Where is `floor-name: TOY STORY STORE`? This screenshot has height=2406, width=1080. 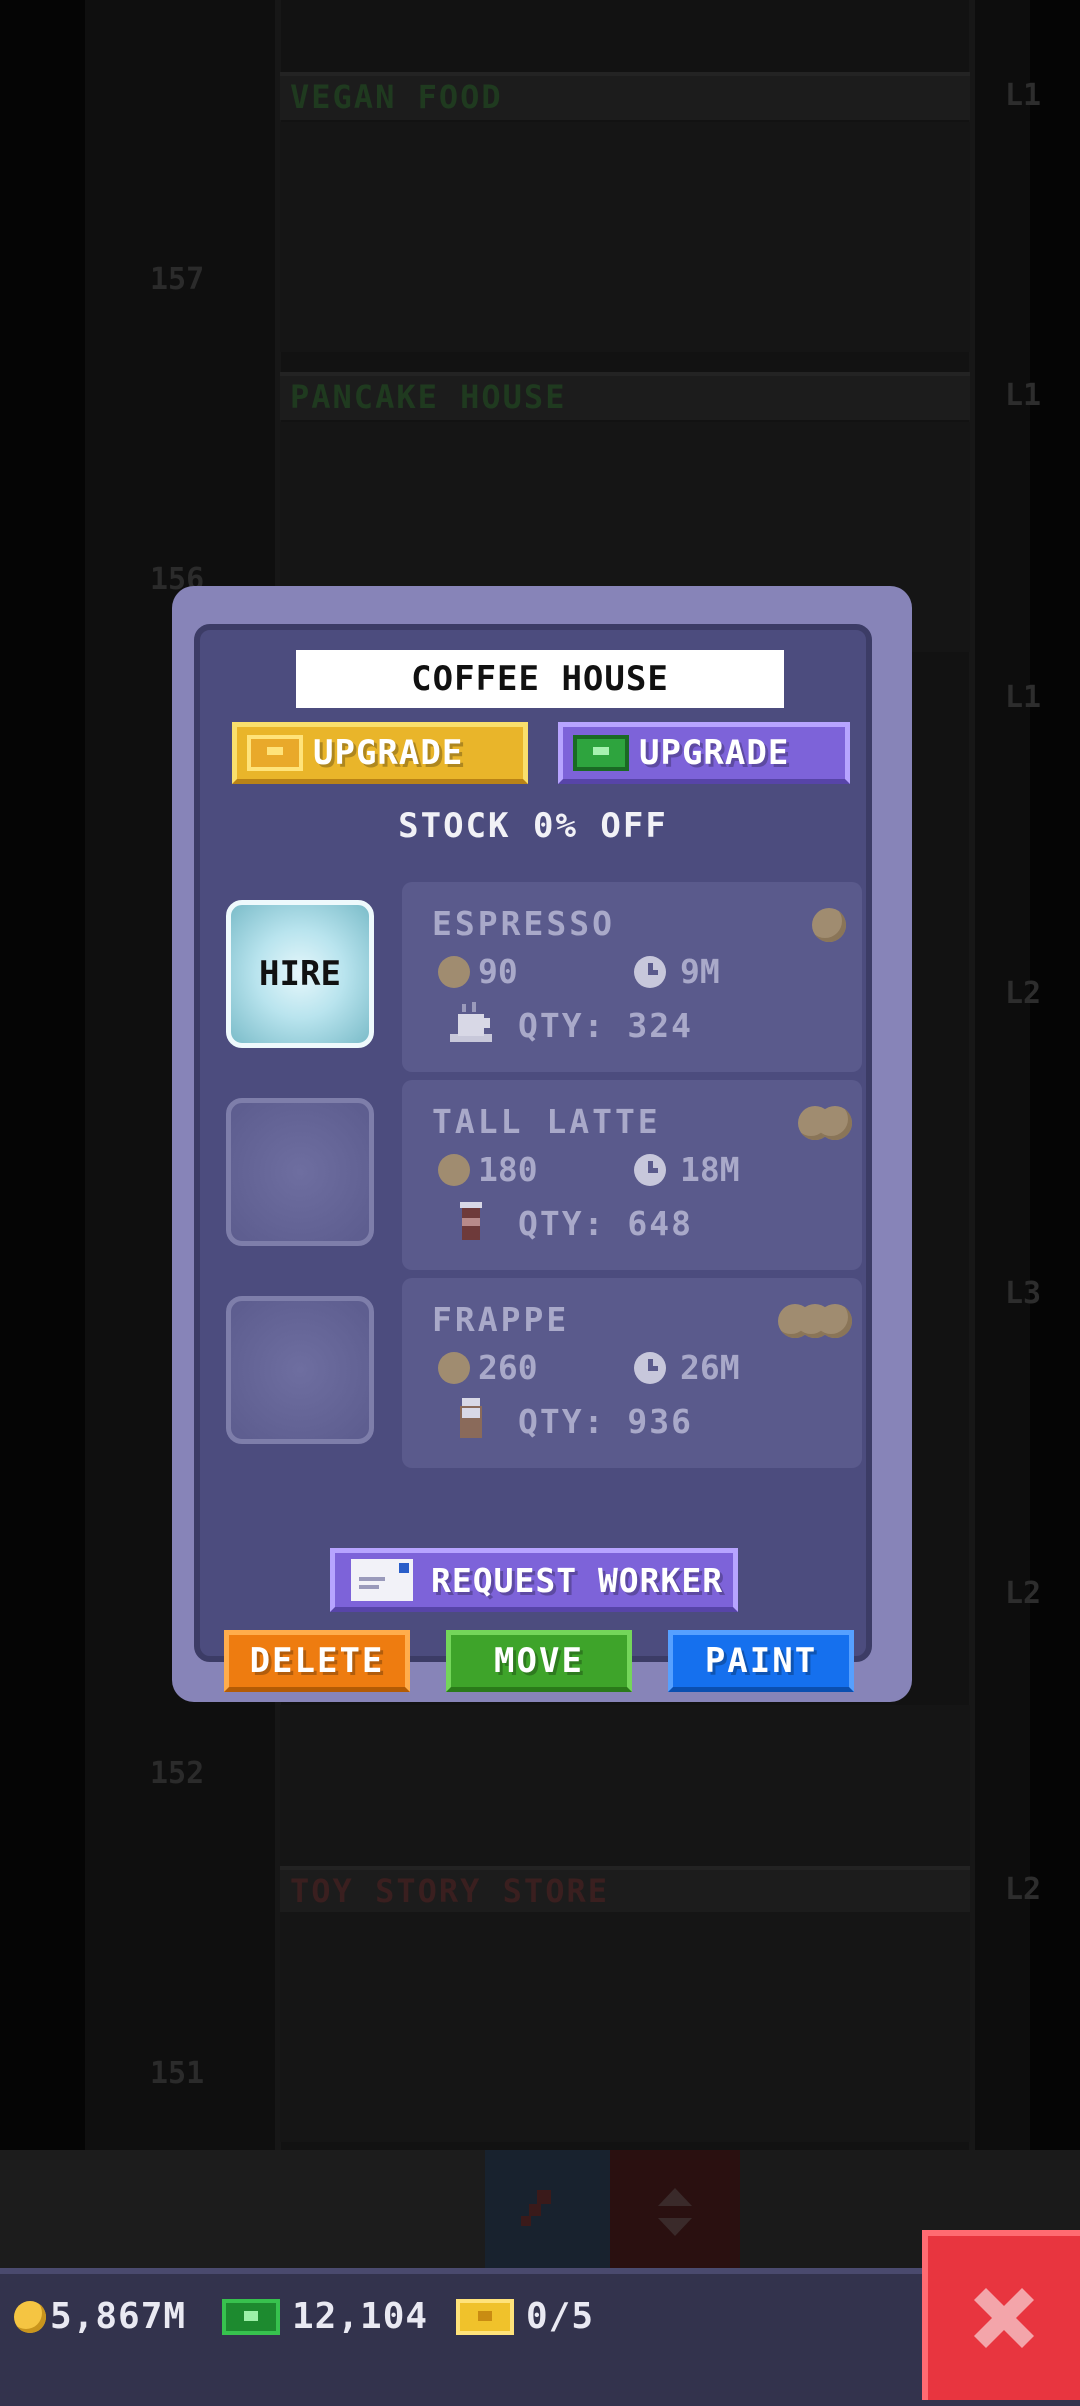 floor-name: TOY STORY STORE is located at coordinates (449, 1891).